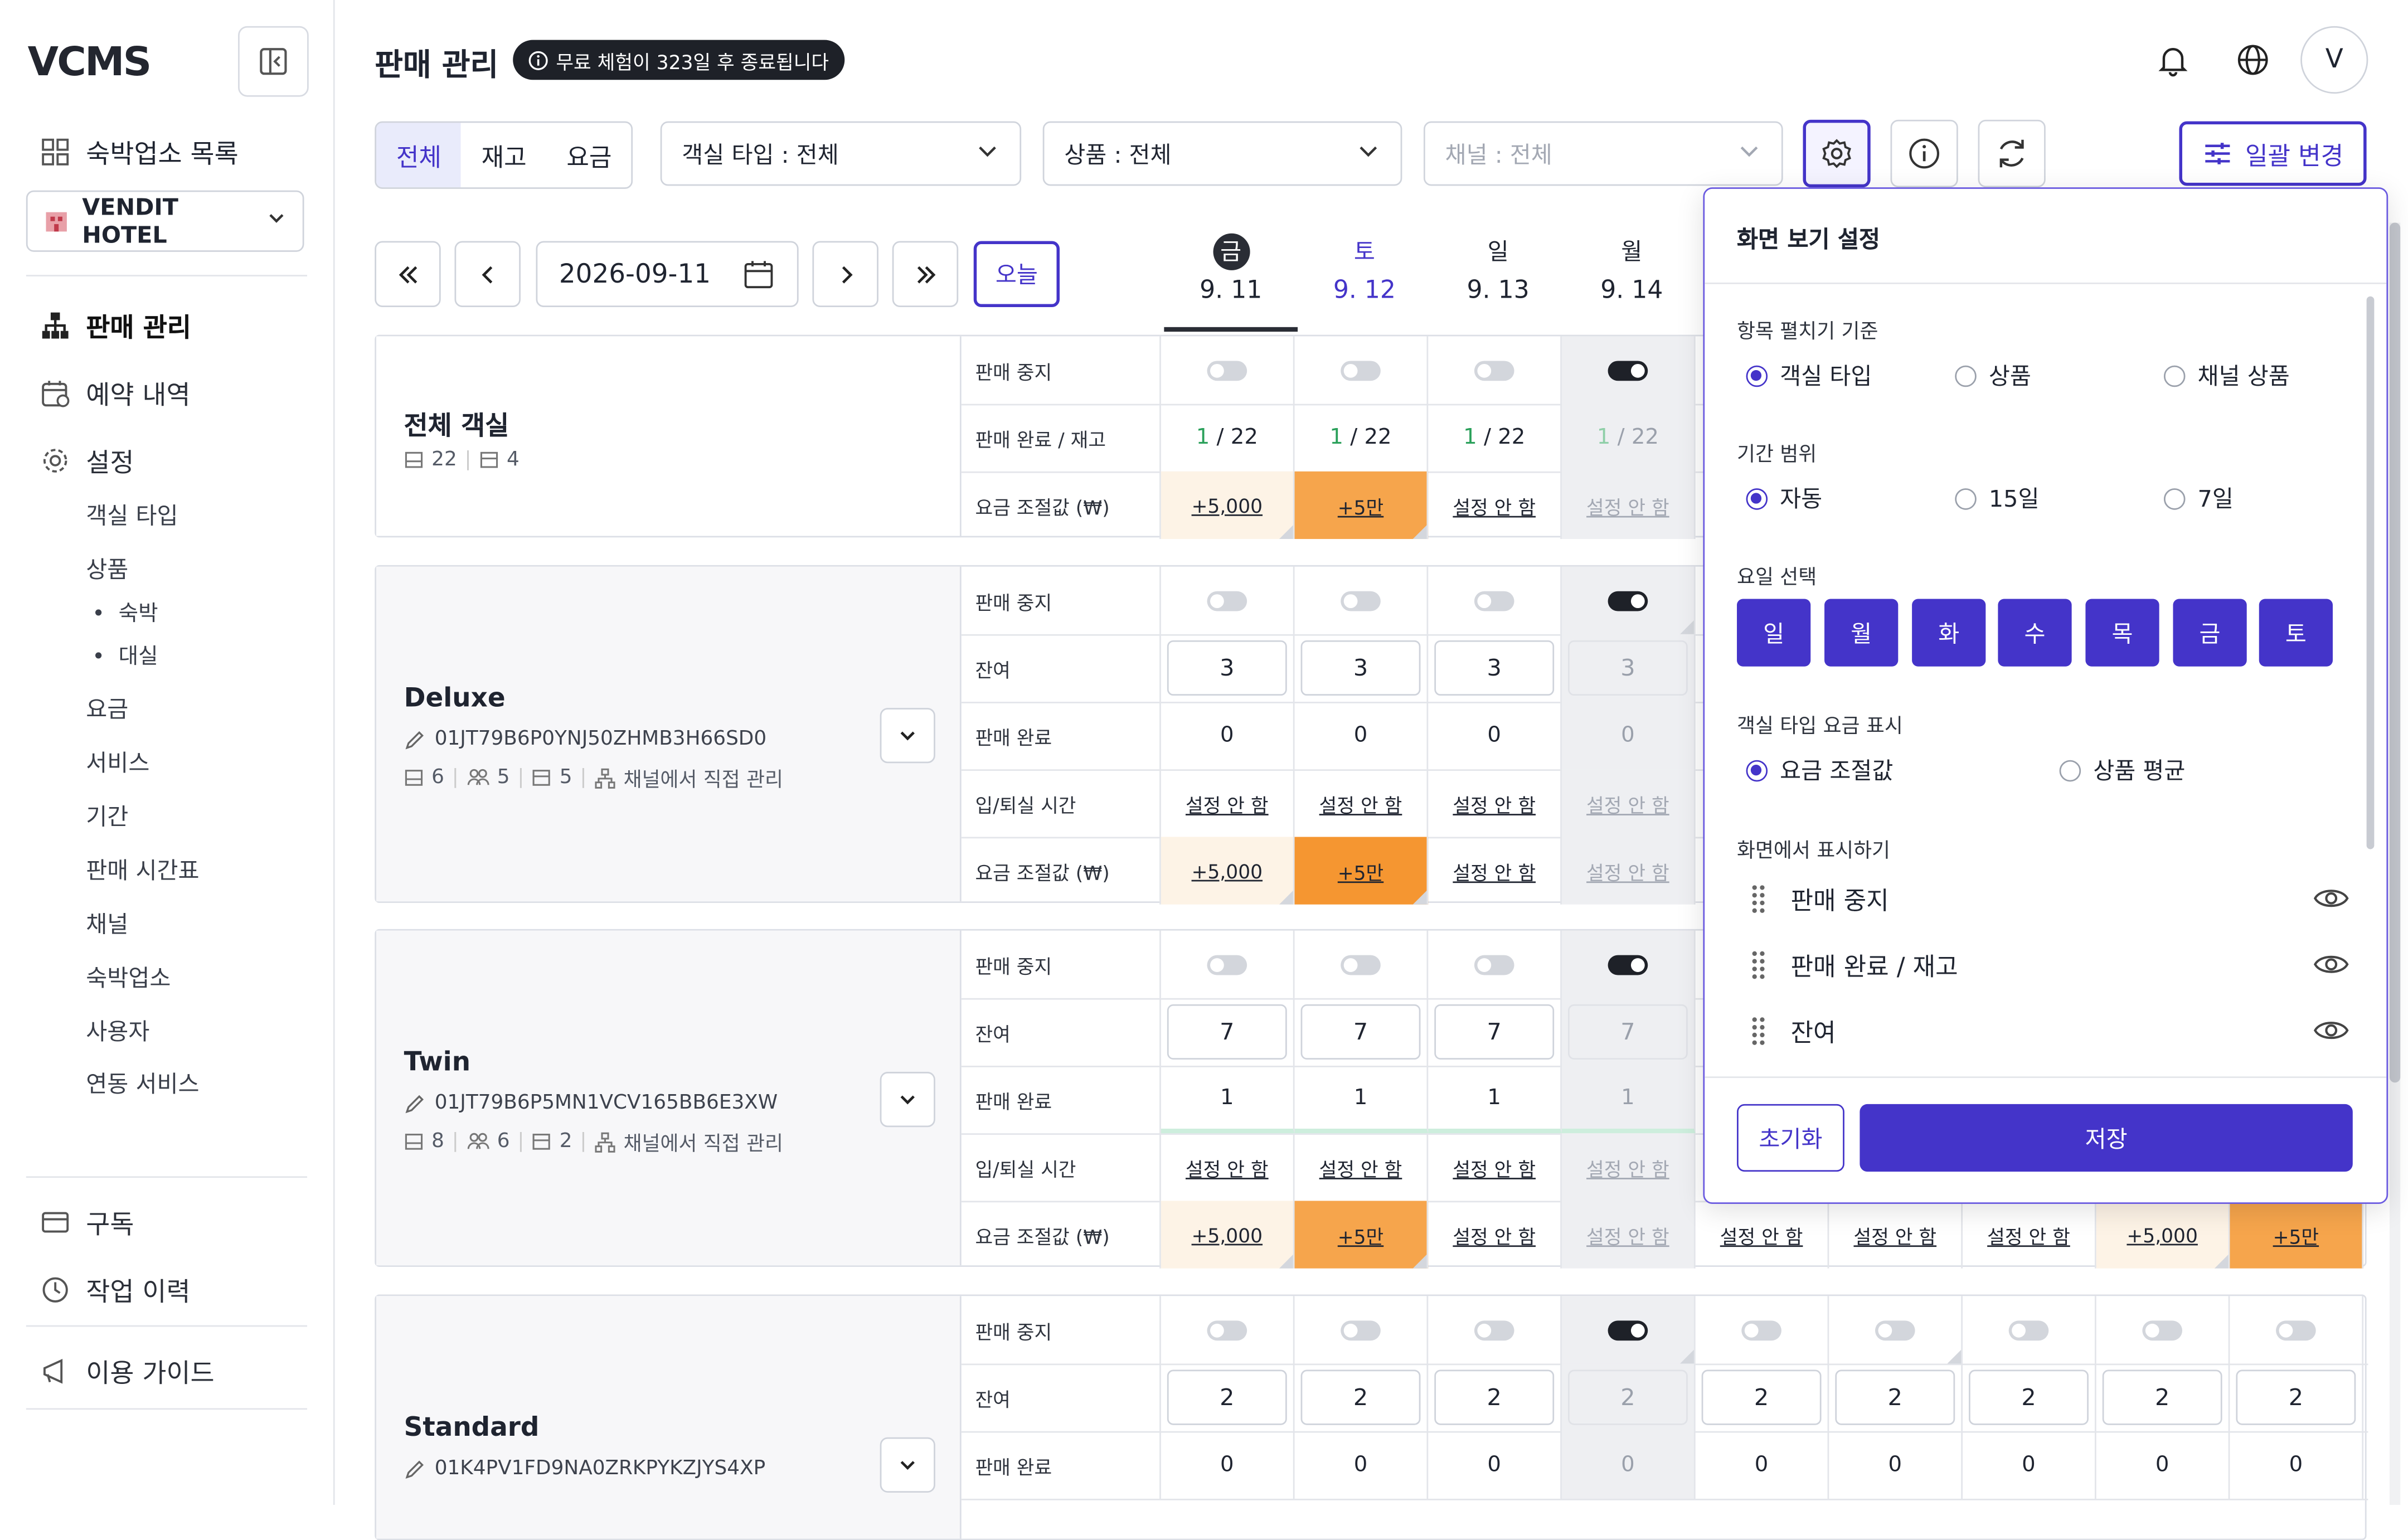 This screenshot has height=1540, width=2408. I want to click on next-fast-button, so click(925, 274).